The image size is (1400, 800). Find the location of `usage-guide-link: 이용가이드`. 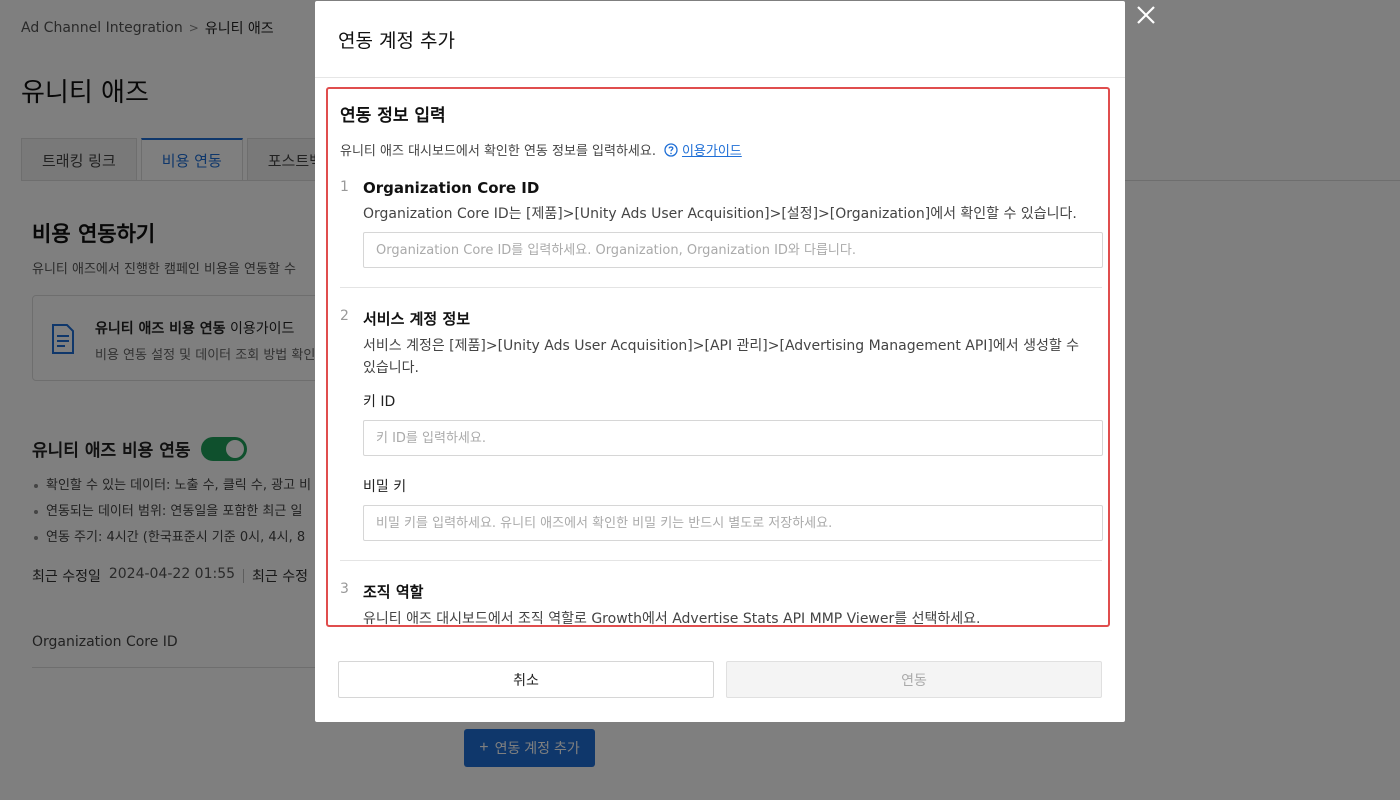

usage-guide-link: 이용가이드 is located at coordinates (712, 149).